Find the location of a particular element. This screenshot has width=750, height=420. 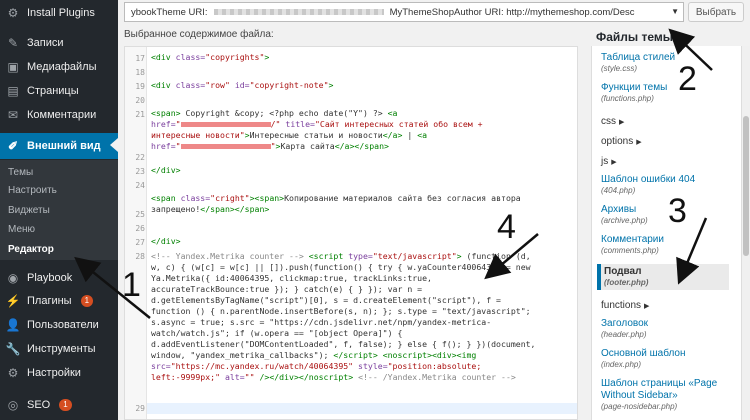

line-number: 22 is located at coordinates (140, 157).